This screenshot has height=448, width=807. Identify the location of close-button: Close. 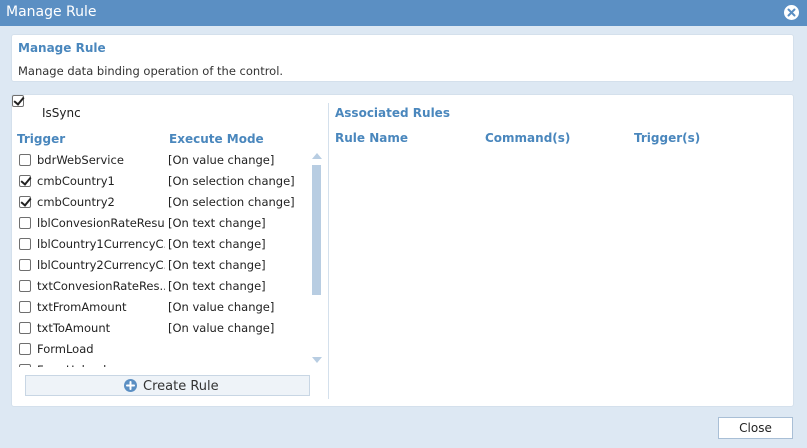
(755, 428).